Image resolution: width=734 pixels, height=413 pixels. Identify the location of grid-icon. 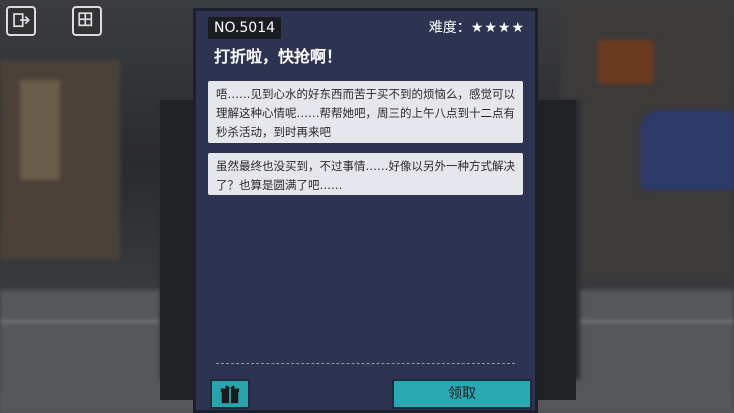
(87, 21).